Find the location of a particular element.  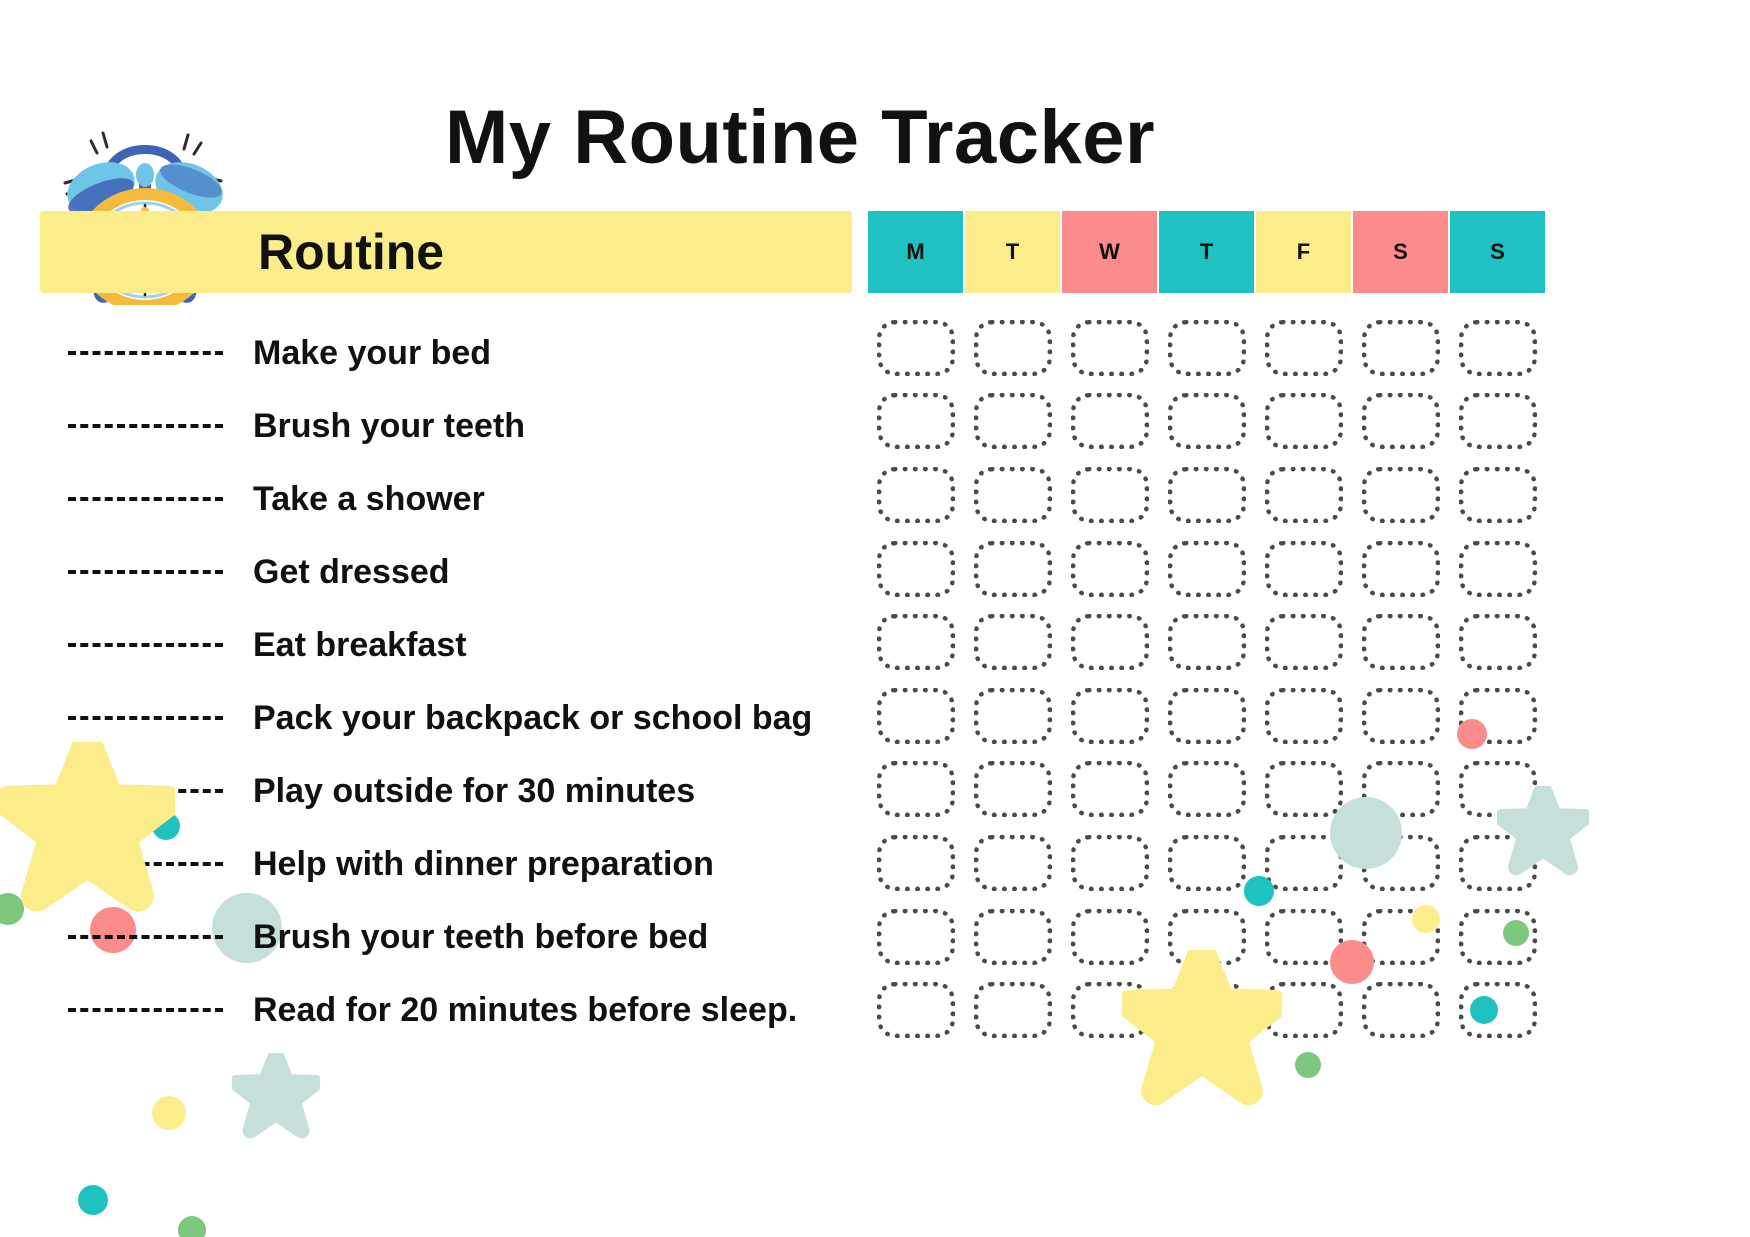

day-header-1: T is located at coordinates (1012, 252).